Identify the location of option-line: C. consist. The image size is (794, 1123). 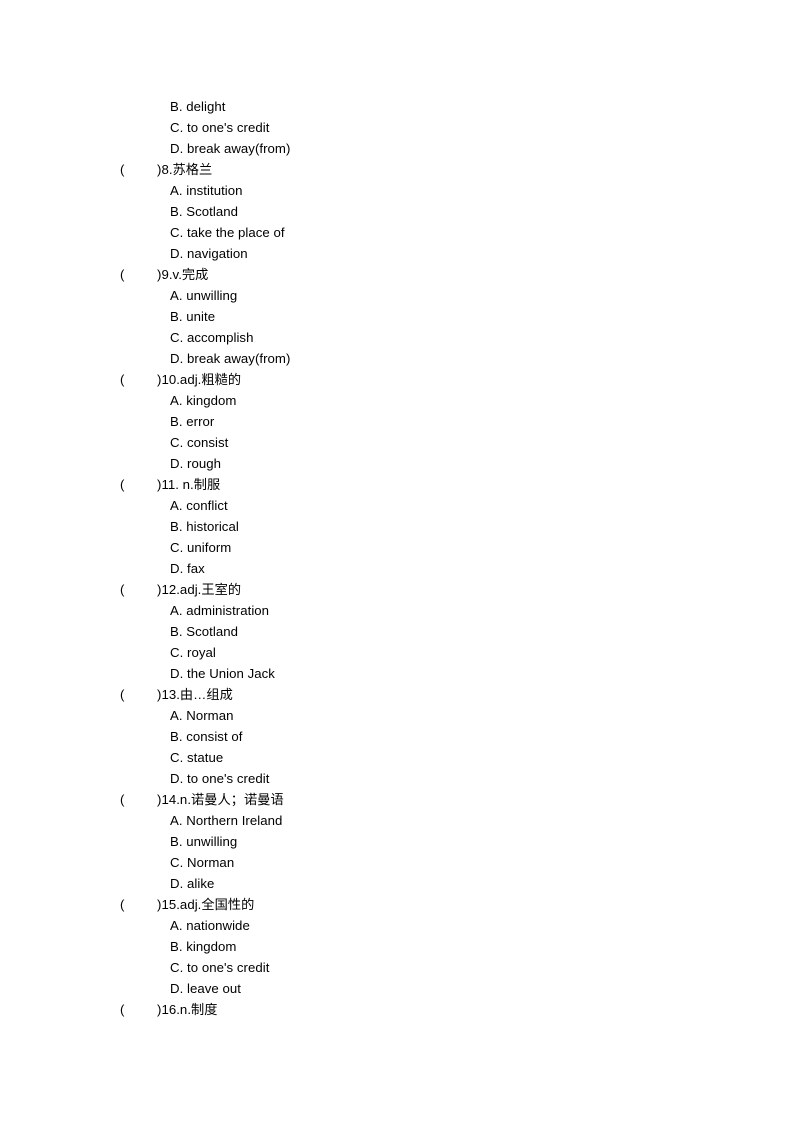
(199, 442).